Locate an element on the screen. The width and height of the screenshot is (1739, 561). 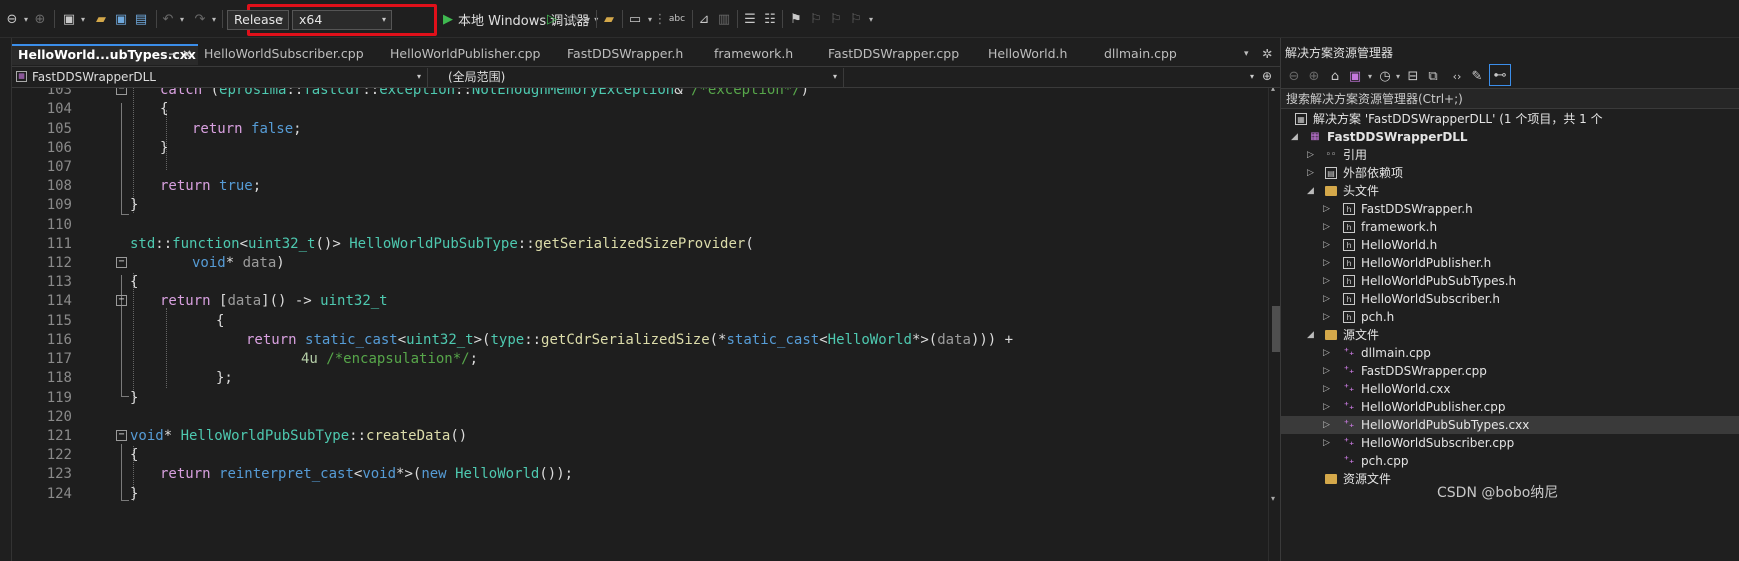
tab-list-dropdown-icon: ▾ is located at coordinates (1251, 54).